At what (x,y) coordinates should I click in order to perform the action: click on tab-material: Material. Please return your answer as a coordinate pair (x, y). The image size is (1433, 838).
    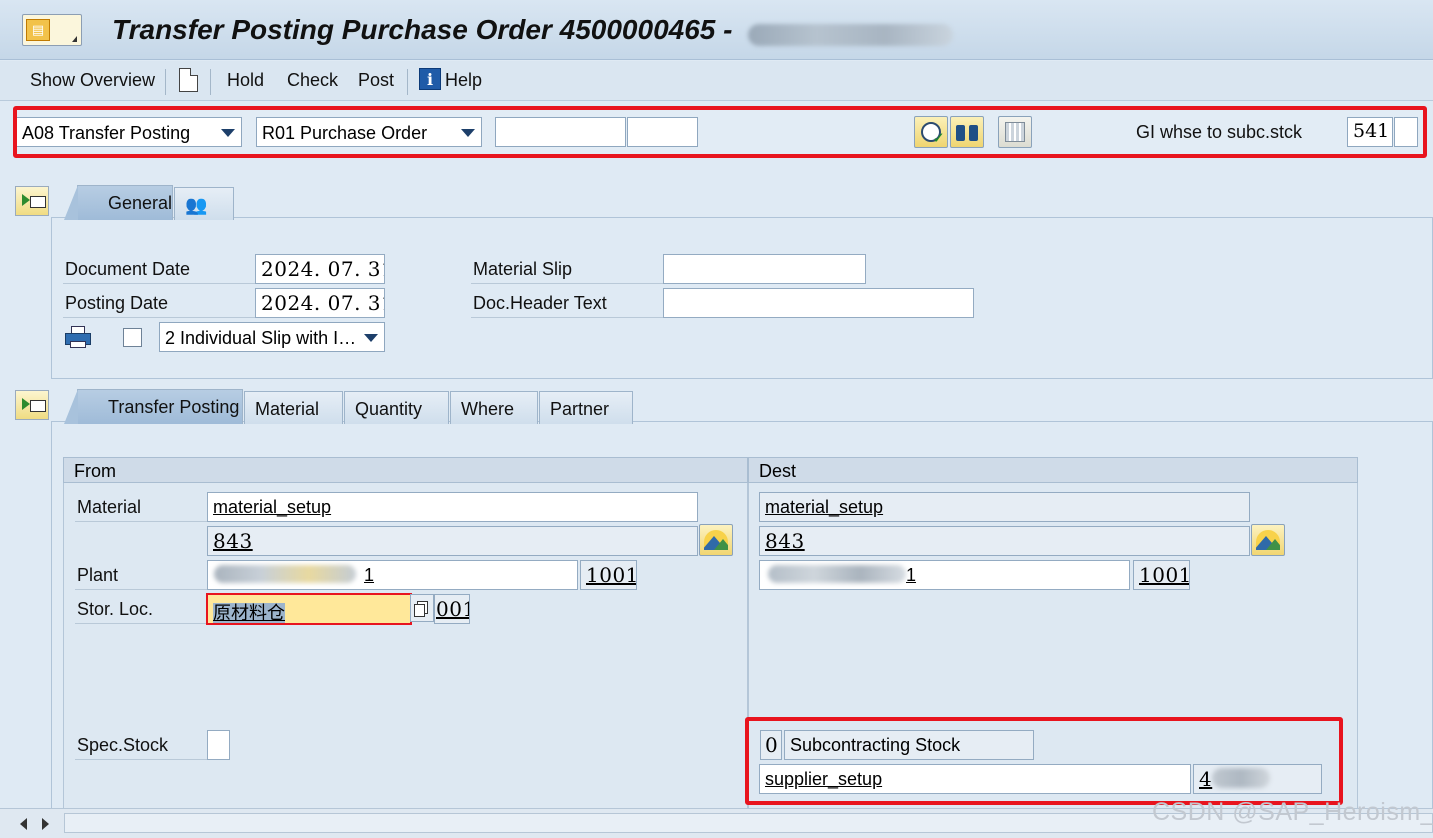
    Looking at the image, I should click on (293, 407).